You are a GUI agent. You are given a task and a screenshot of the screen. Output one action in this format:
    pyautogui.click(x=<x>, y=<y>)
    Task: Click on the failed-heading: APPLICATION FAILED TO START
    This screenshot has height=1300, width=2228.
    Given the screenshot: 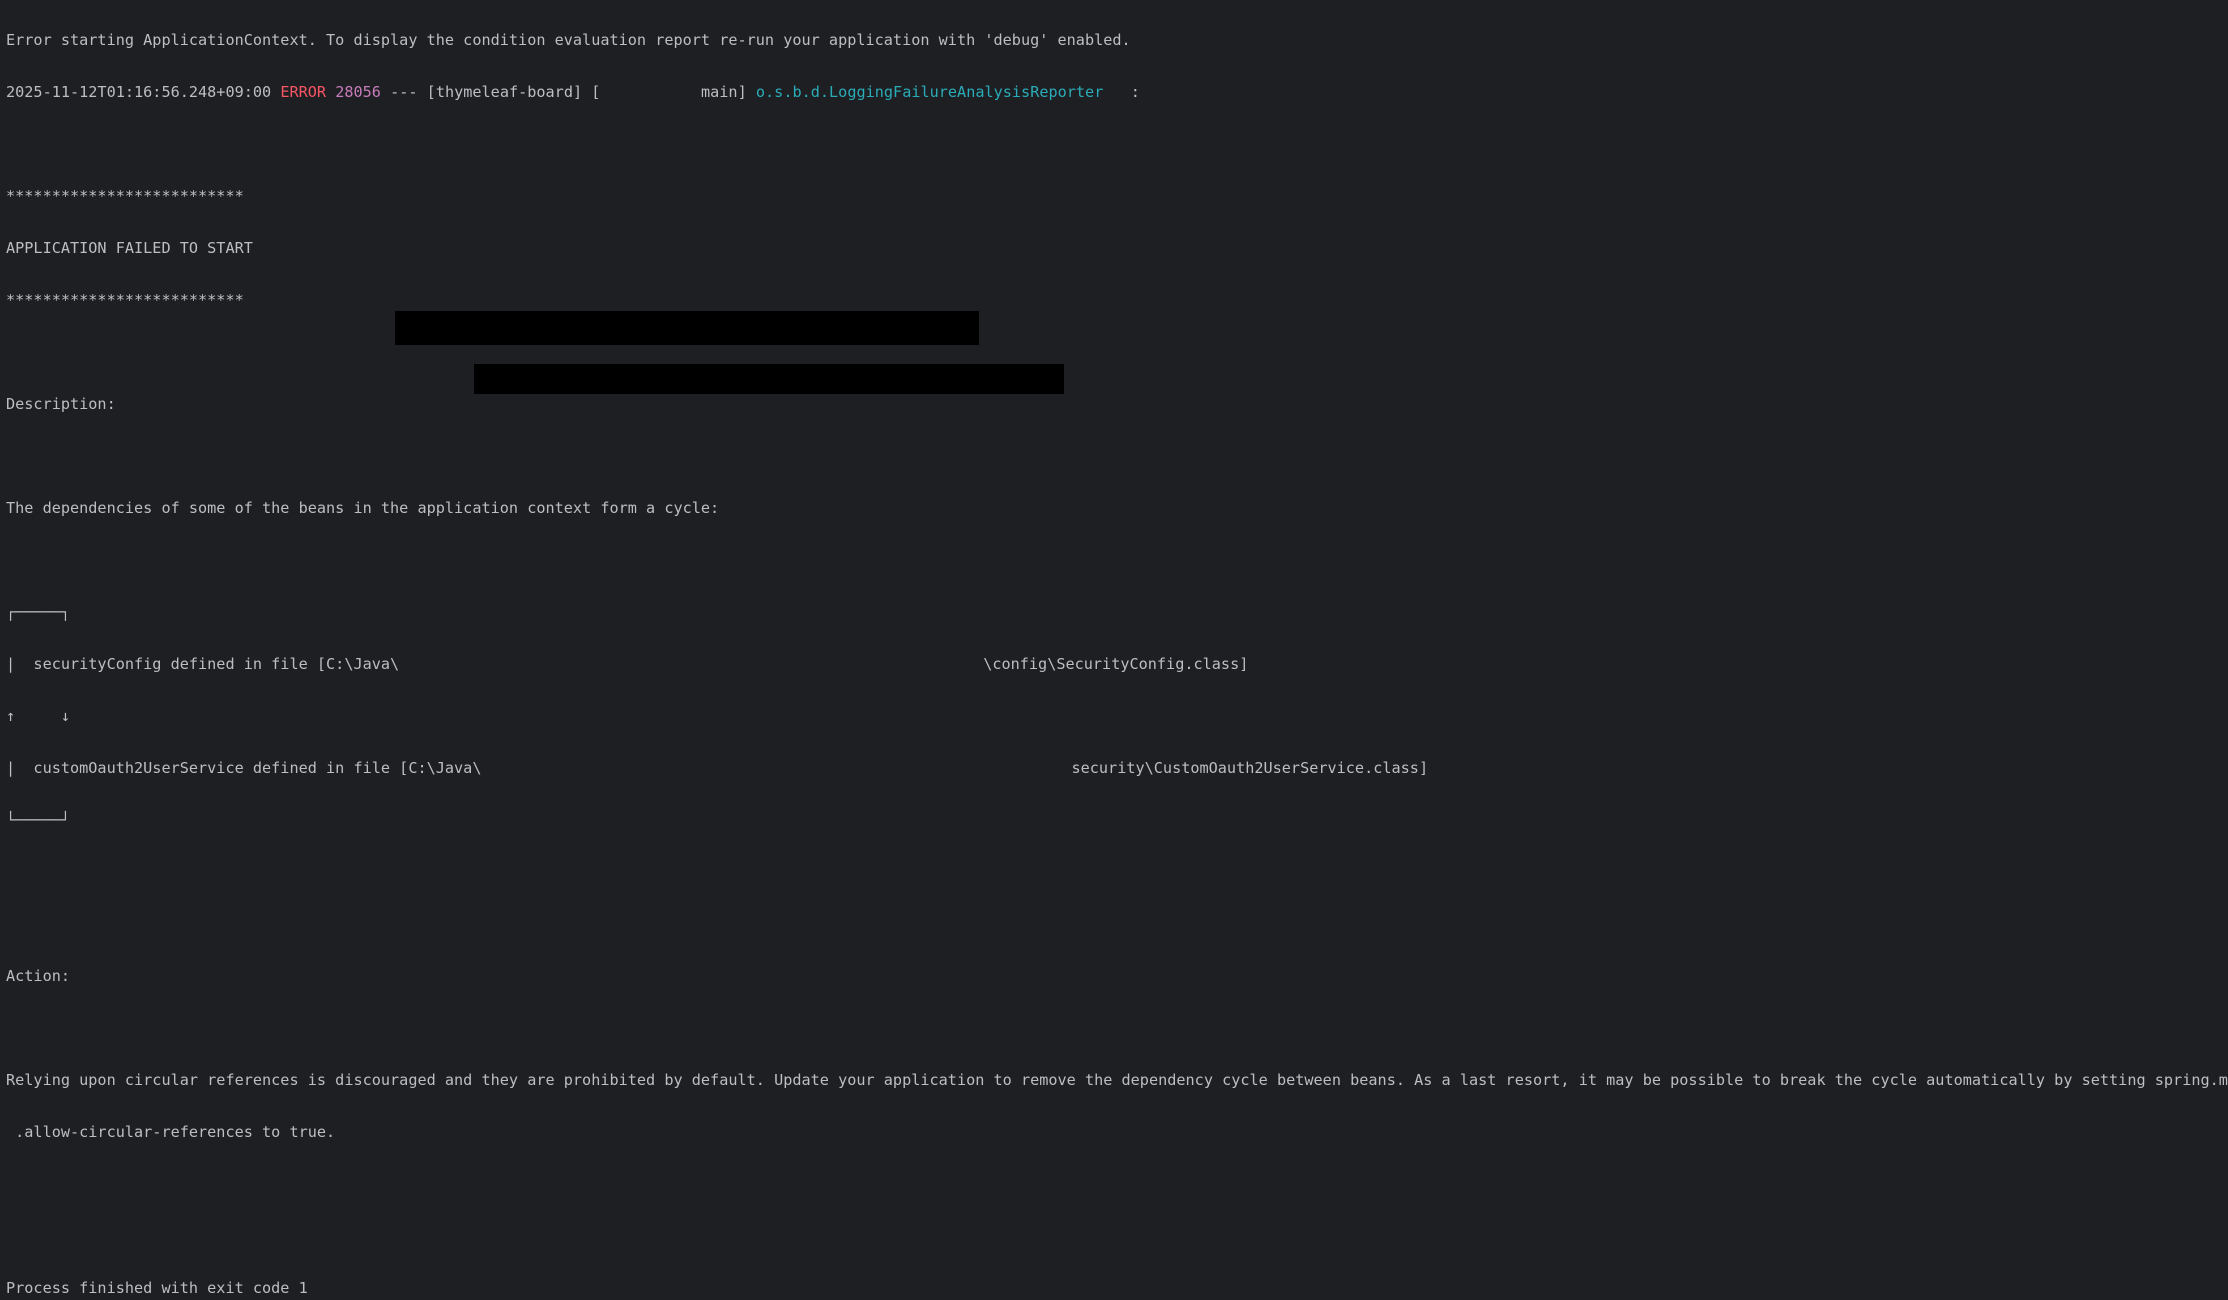 What is the action you would take?
    pyautogui.click(x=129, y=248)
    